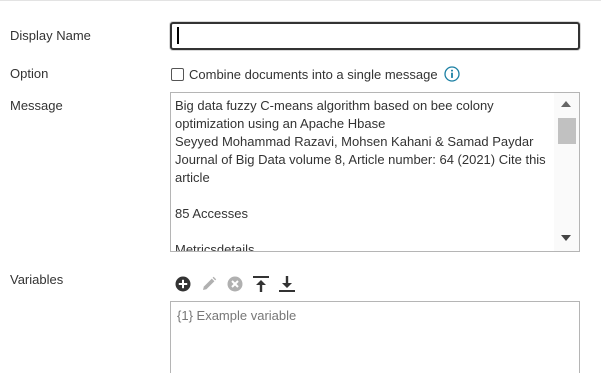 Image resolution: width=601 pixels, height=373 pixels. What do you see at coordinates (37, 279) in the screenshot?
I see `variables-label: Variables` at bounding box center [37, 279].